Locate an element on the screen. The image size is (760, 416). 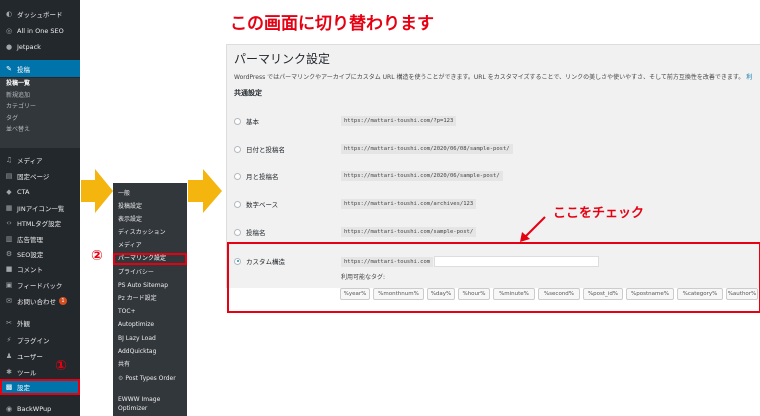
option-post-name: 投稿名 is located at coordinates (250, 232).